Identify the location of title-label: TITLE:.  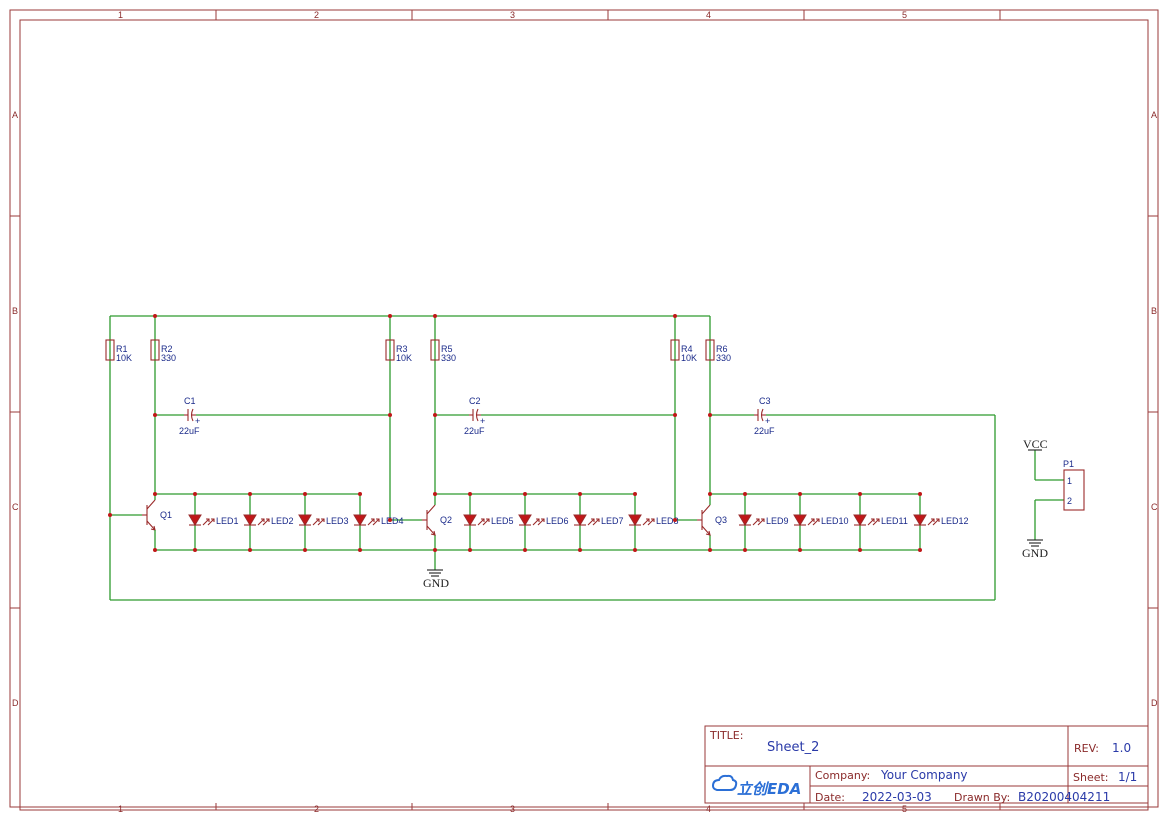
(726, 735).